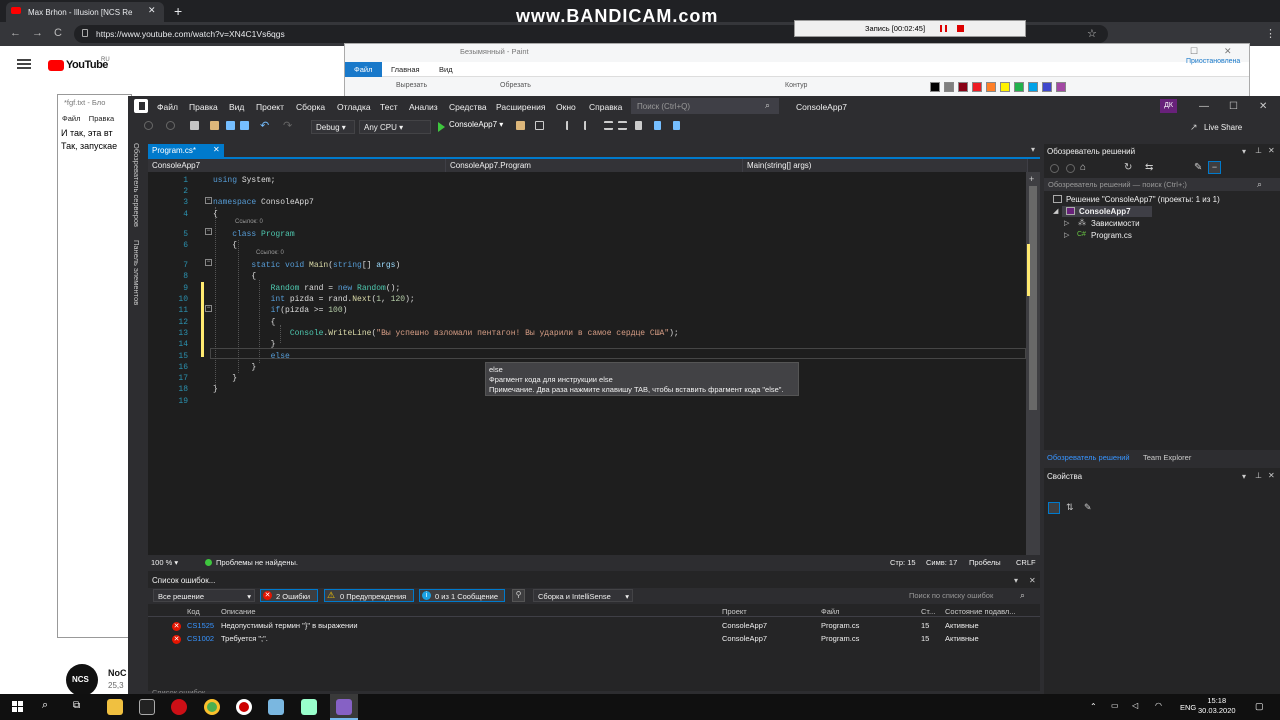  I want to click on split-editor-icon: +, so click(1031, 179).